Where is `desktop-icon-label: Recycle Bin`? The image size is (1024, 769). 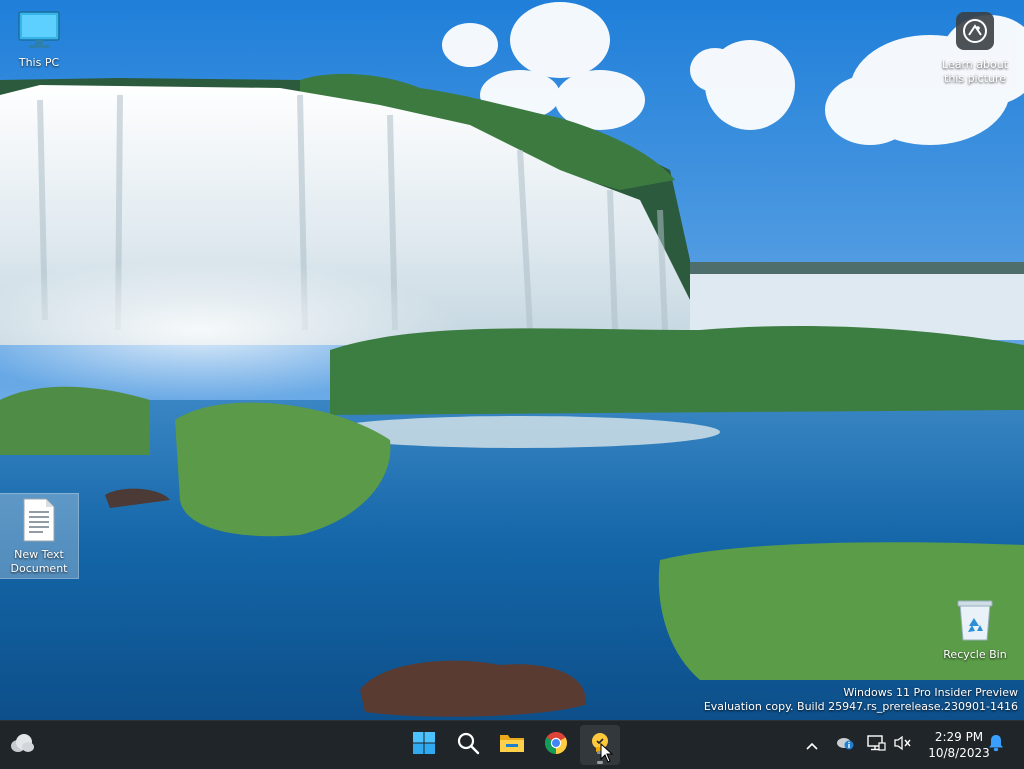
desktop-icon-label: Recycle Bin is located at coordinates (975, 654).